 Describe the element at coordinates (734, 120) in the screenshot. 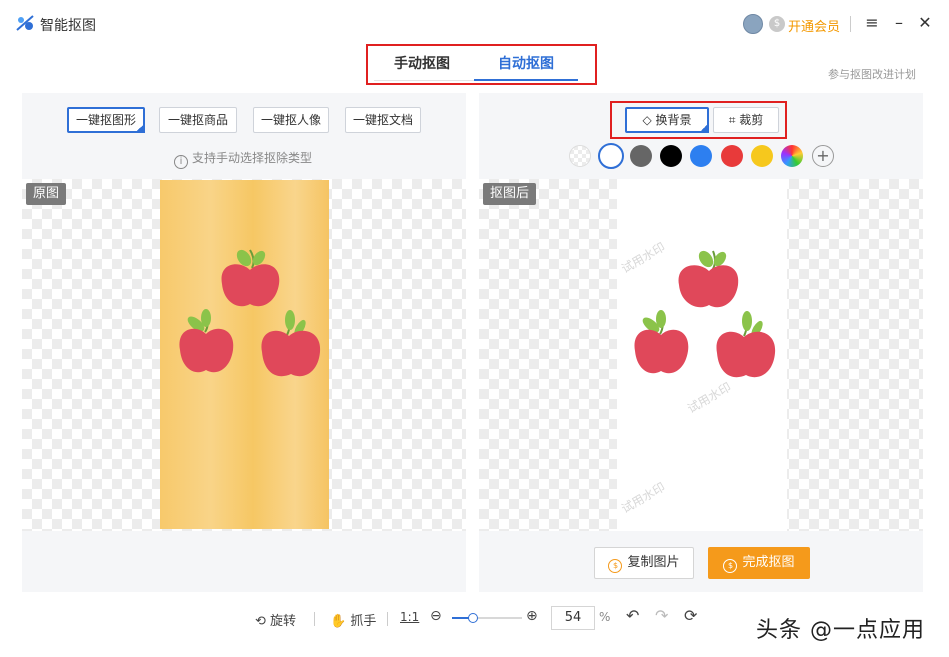

I see `crop-icon: ⌗` at that location.